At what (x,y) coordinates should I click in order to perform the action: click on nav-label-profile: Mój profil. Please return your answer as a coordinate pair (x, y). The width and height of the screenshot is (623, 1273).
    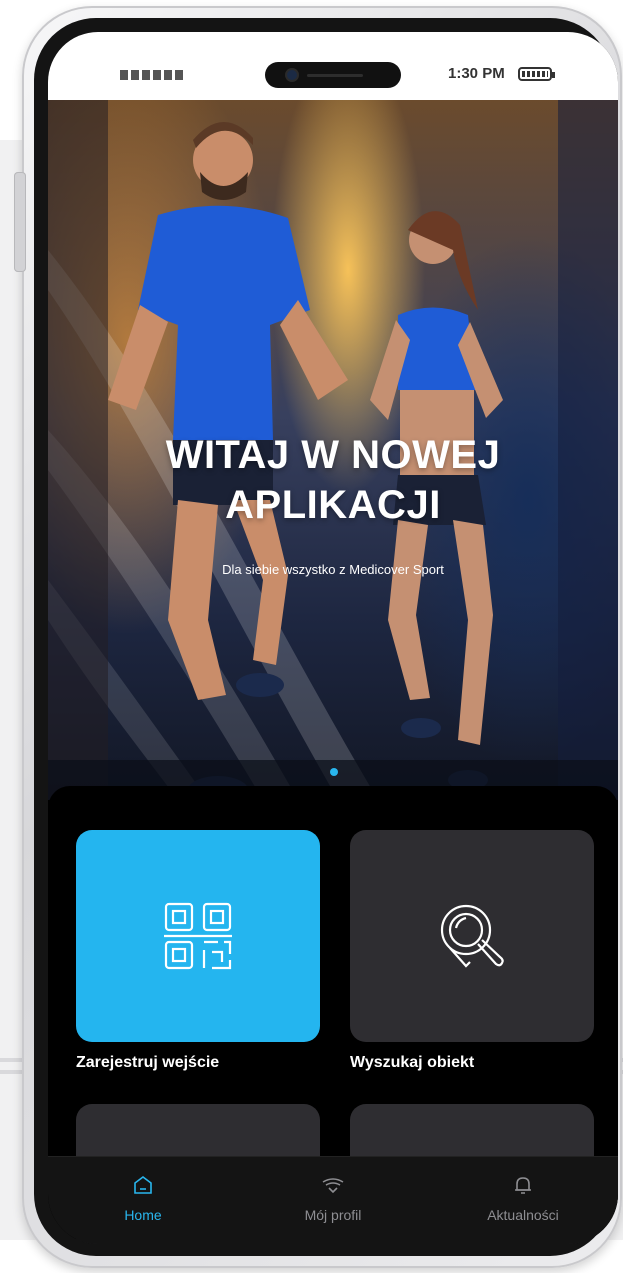
    Looking at the image, I should click on (333, 1215).